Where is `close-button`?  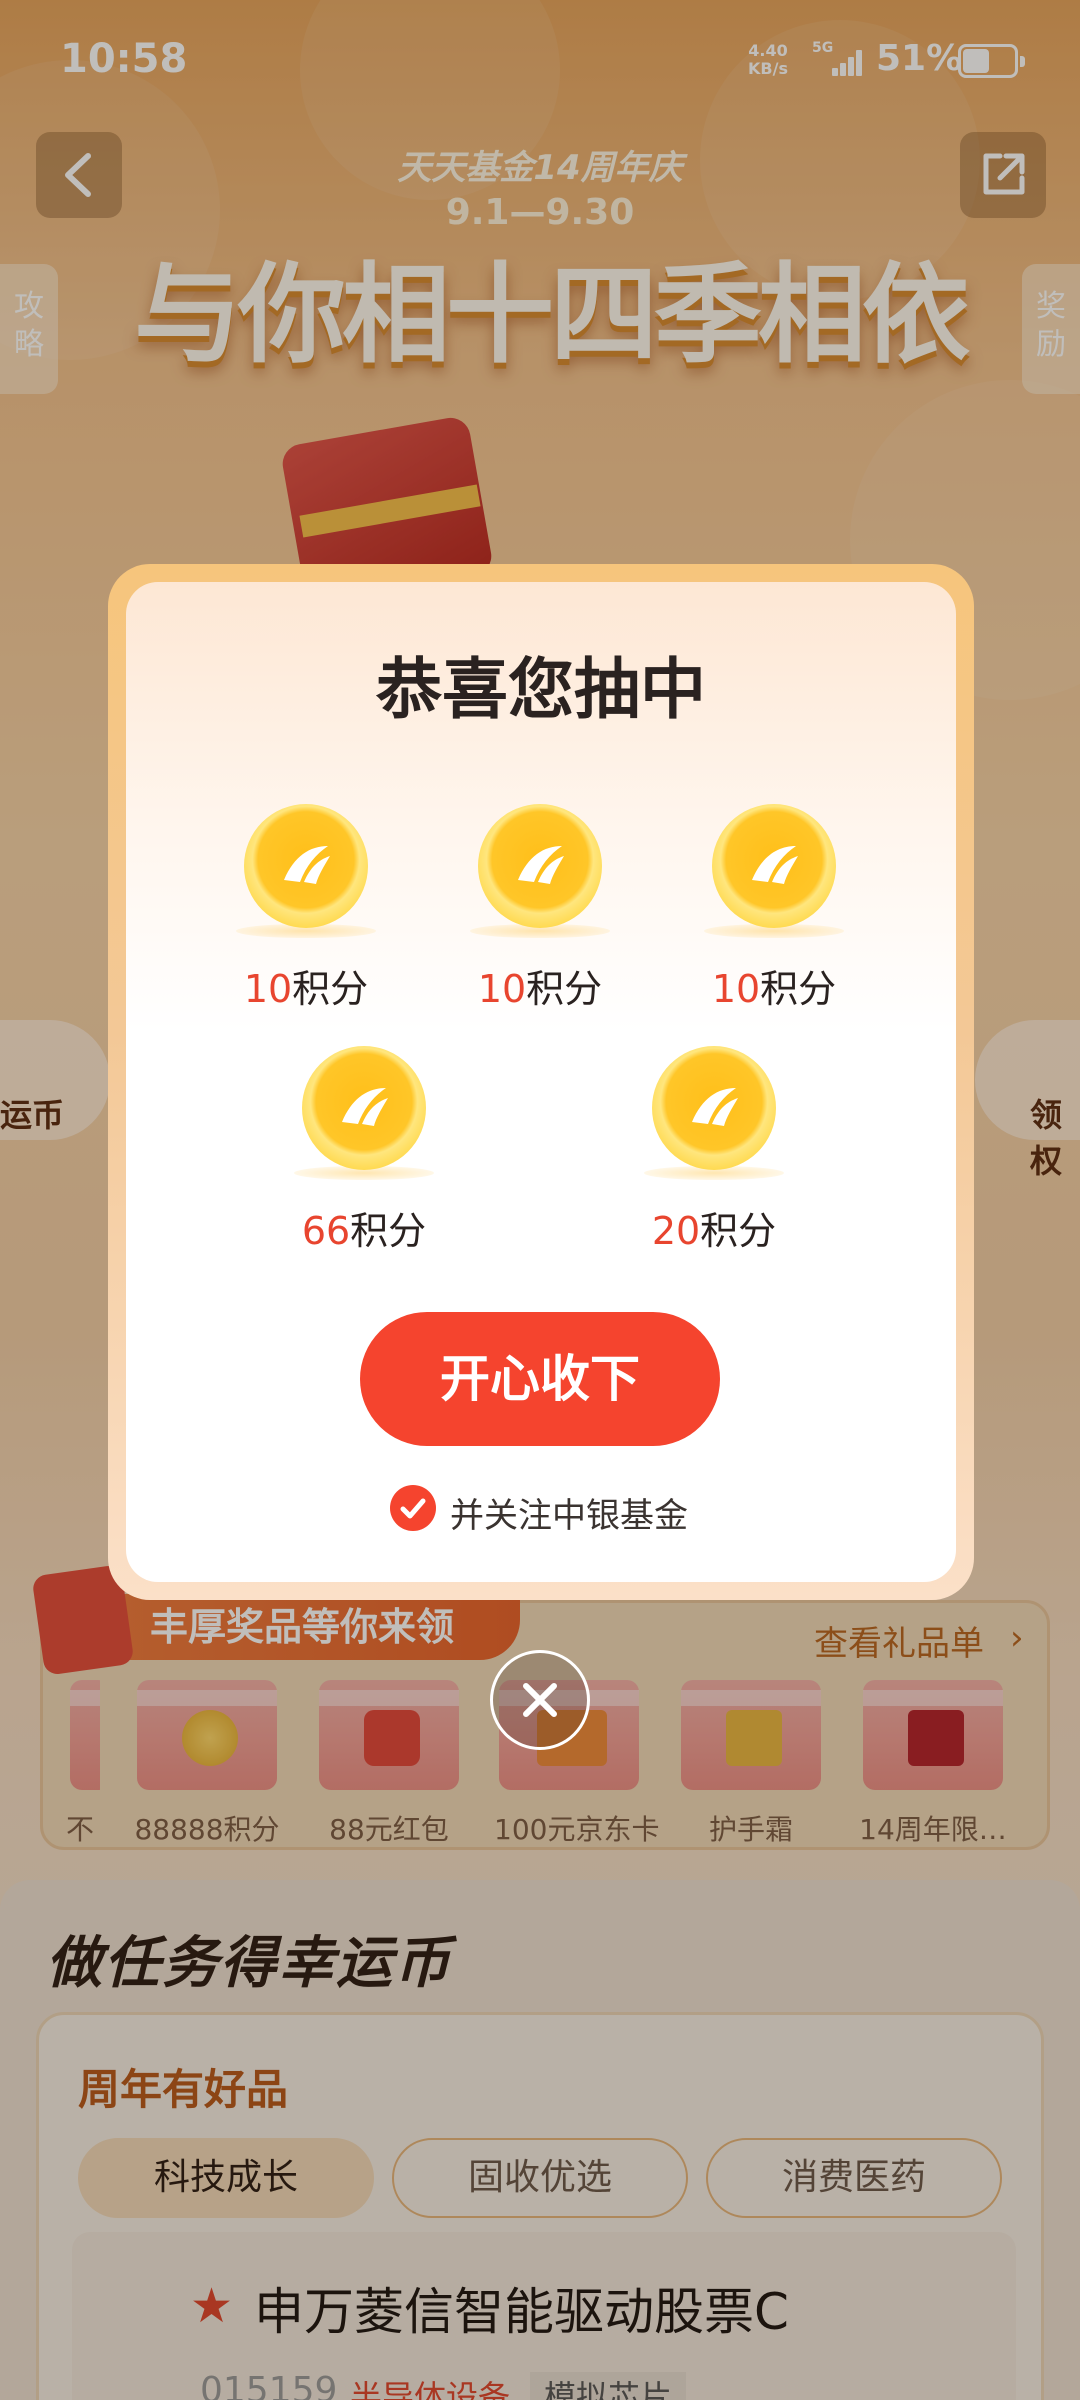 close-button is located at coordinates (540, 1700).